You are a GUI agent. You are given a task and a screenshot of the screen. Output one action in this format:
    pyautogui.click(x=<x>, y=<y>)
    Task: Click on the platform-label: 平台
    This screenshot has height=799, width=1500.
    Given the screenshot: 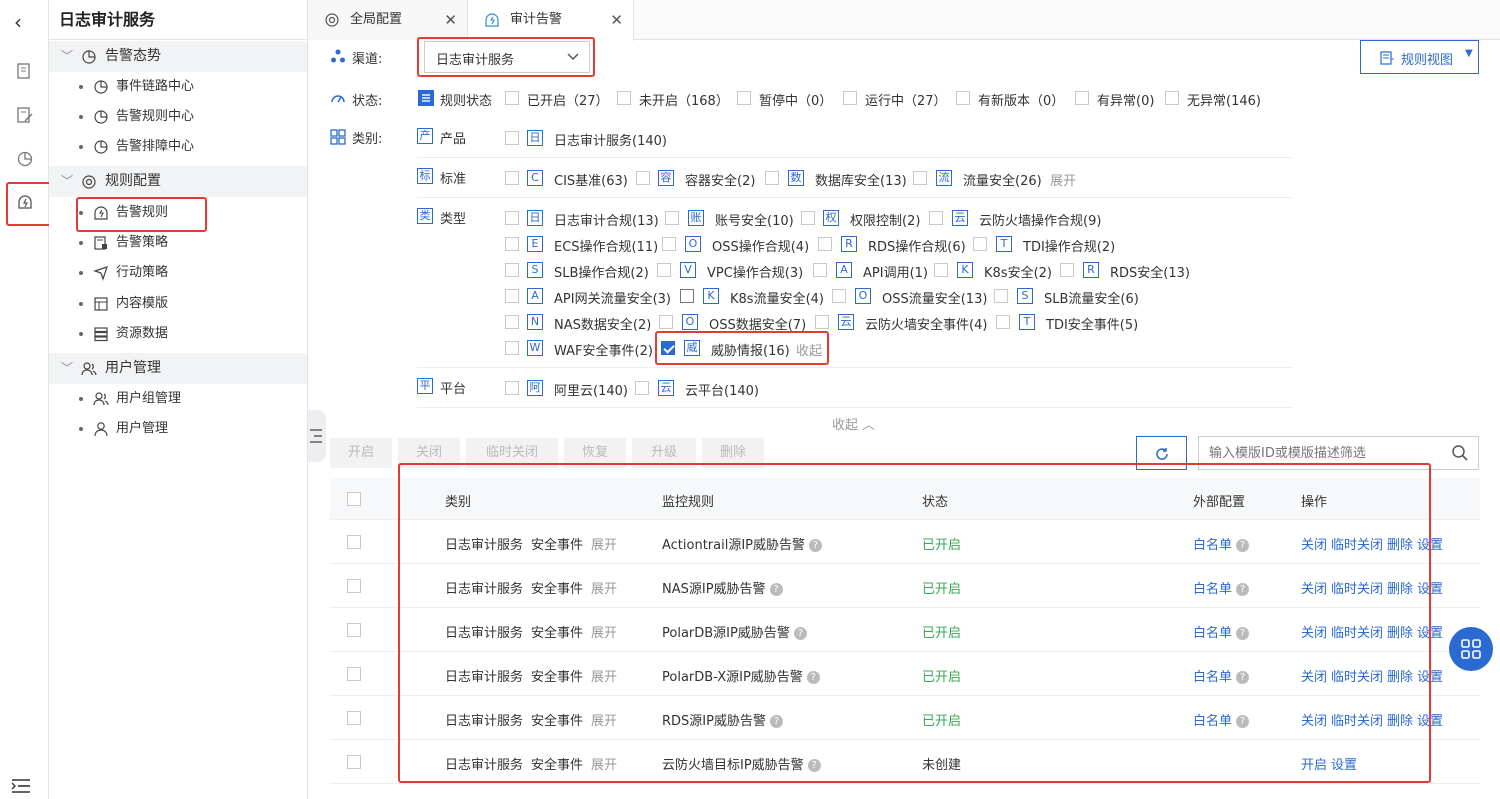 What is the action you would take?
    pyautogui.click(x=453, y=389)
    